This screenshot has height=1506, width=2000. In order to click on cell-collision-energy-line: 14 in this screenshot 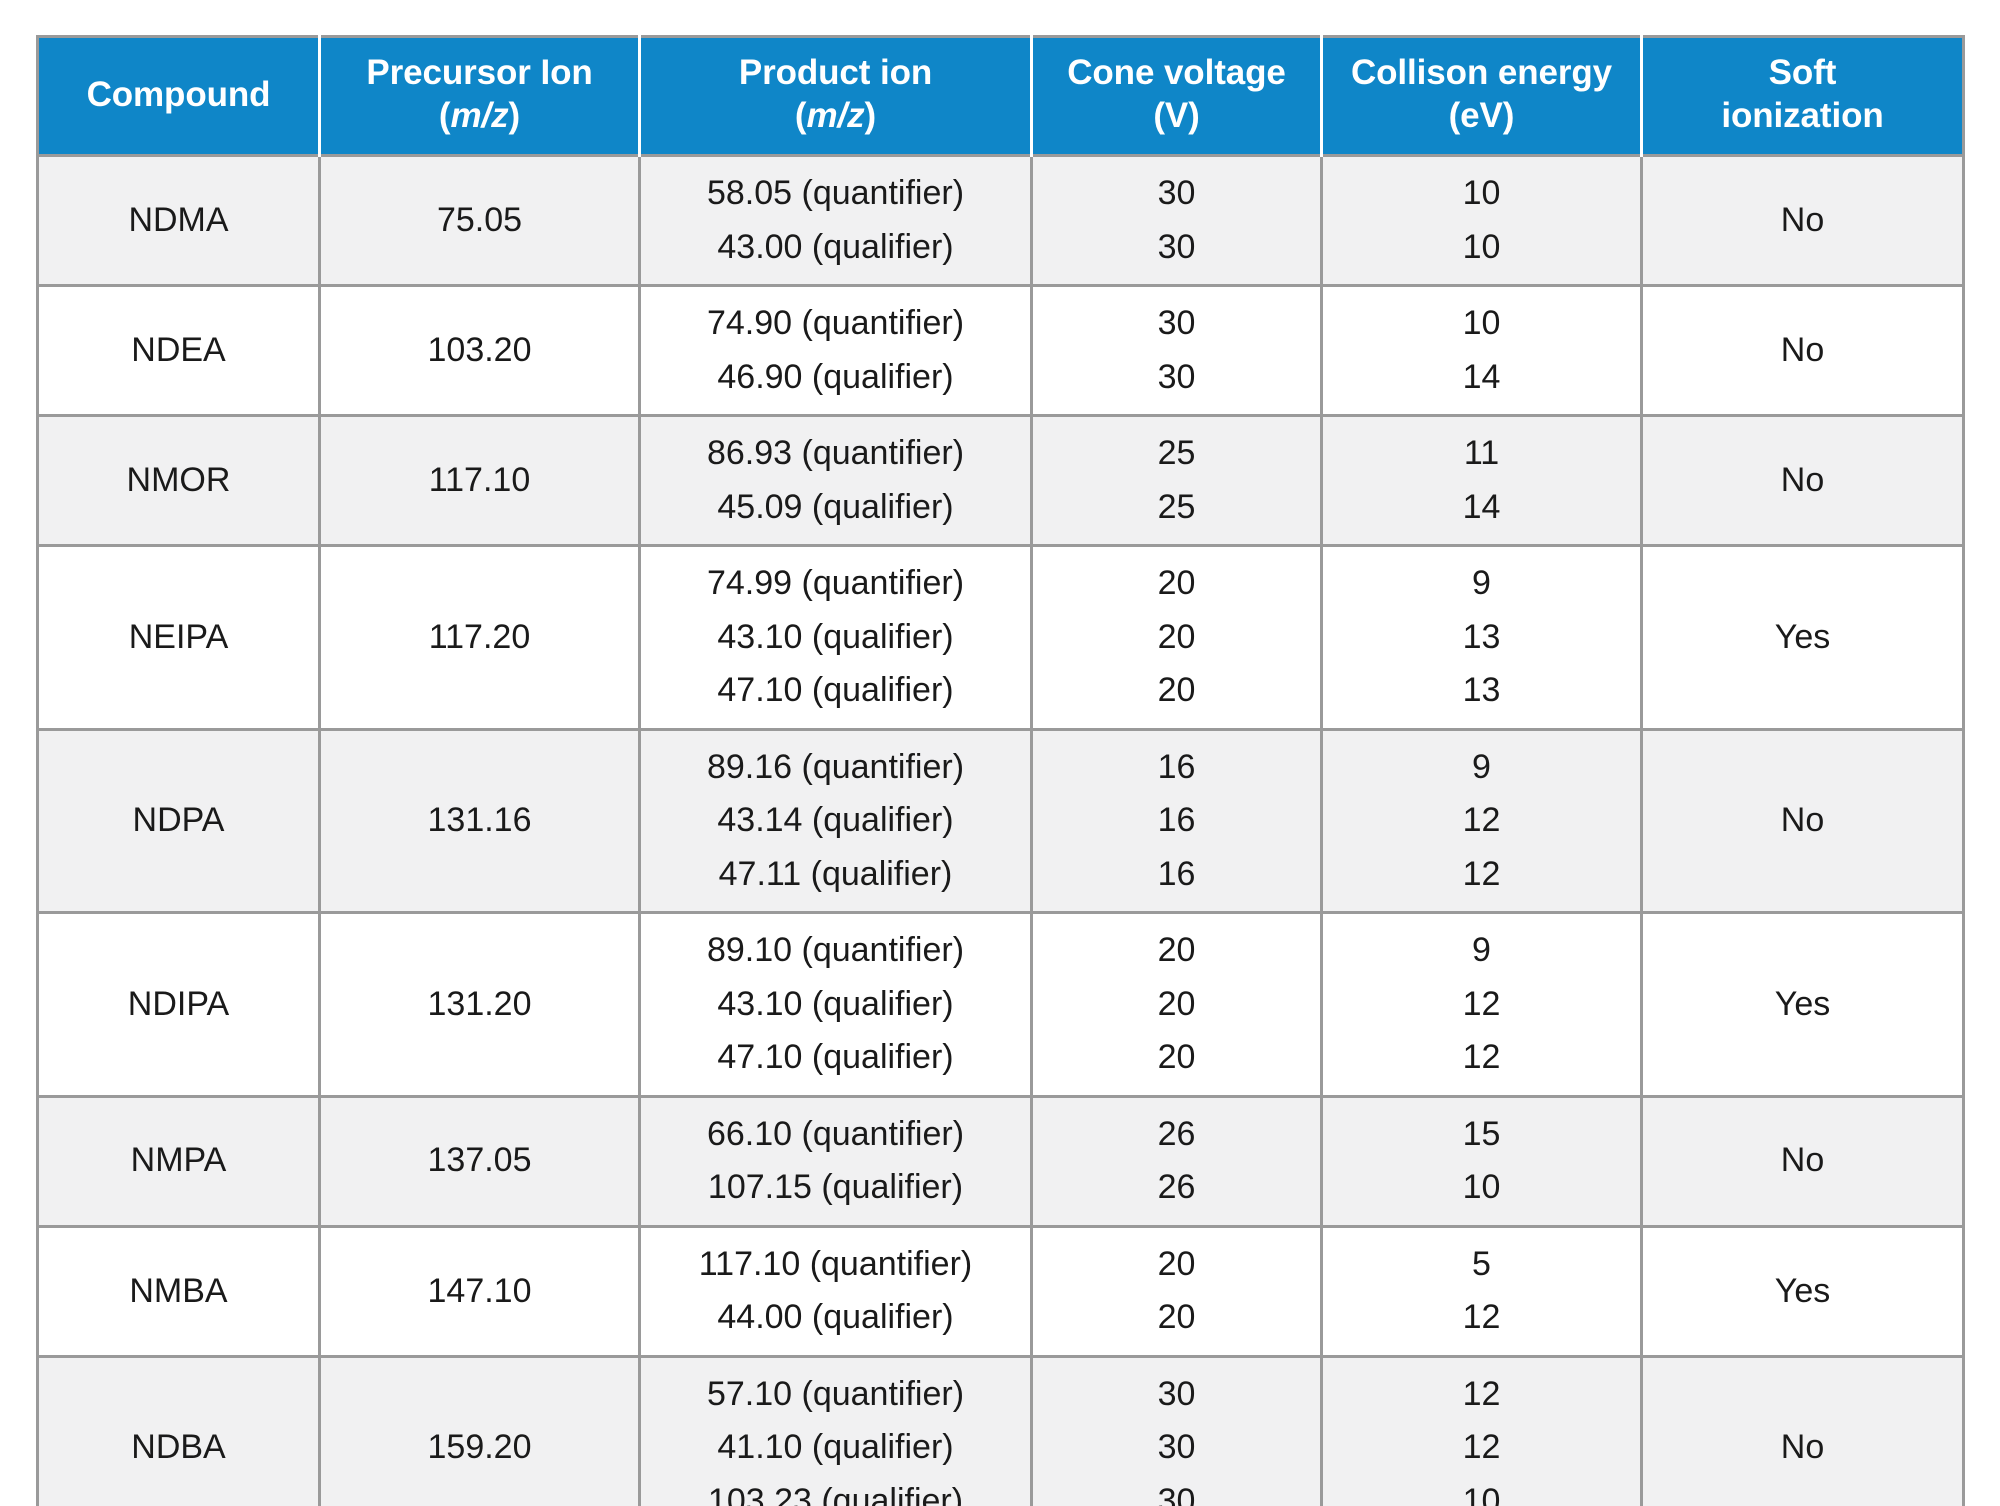, I will do `click(1481, 376)`.